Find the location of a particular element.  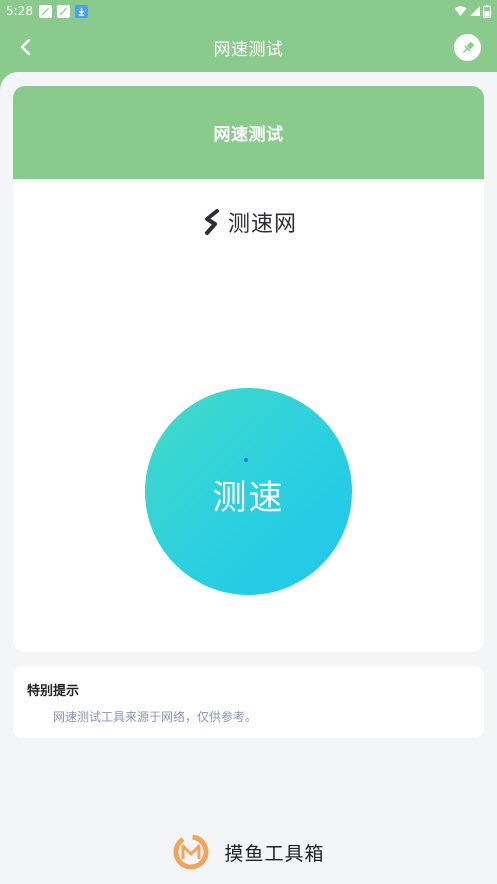

pin-icon is located at coordinates (468, 47).